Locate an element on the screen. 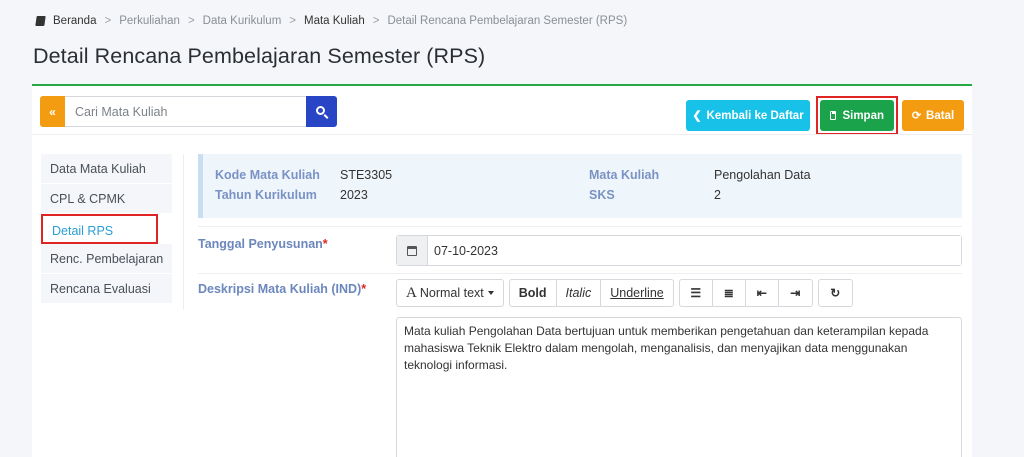 The width and height of the screenshot is (1024, 457). outdent-icon: ⇤ is located at coordinates (762, 293).